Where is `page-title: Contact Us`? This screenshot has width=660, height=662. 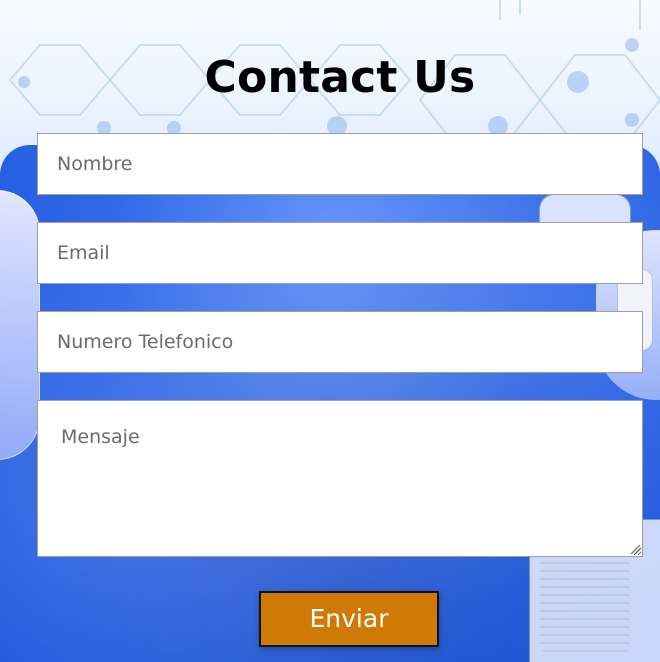
page-title: Contact Us is located at coordinates (340, 77).